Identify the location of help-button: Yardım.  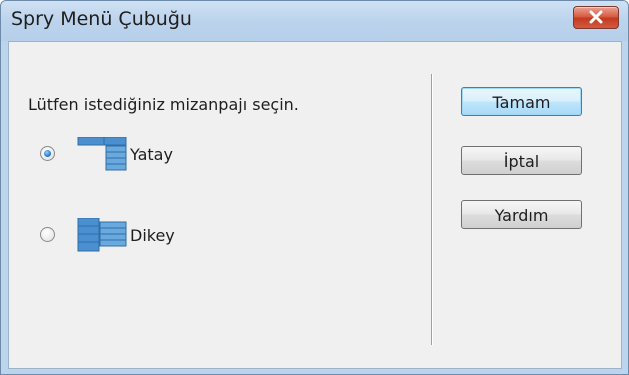
(521, 214).